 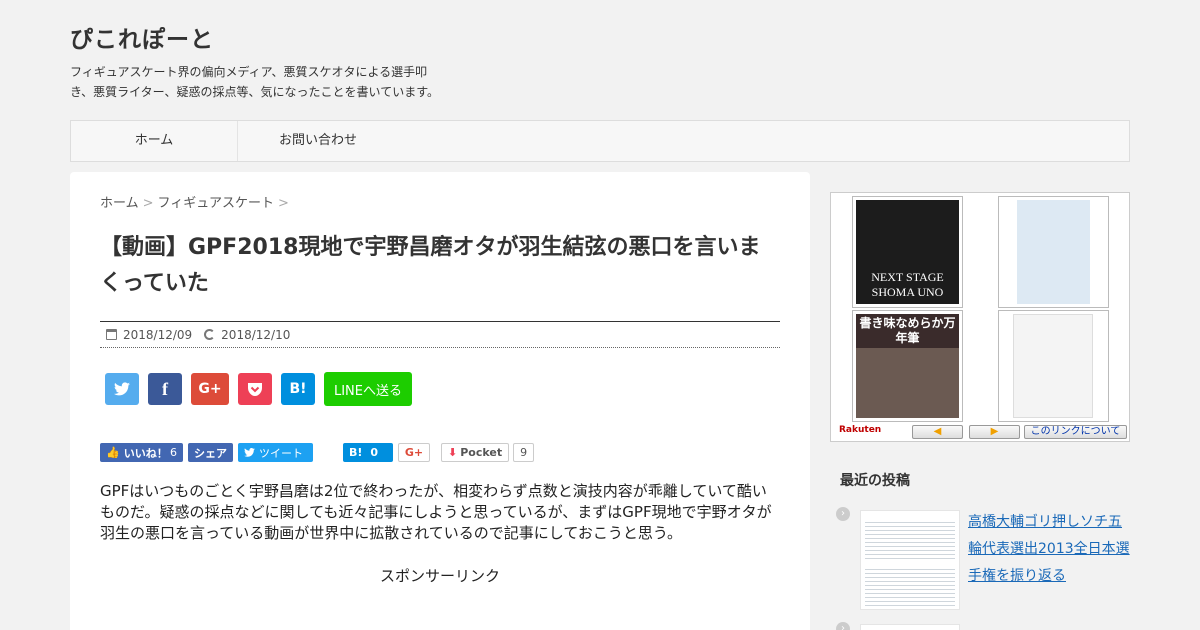 What do you see at coordinates (154, 141) in the screenshot?
I see `nav-item-home: ホーム` at bounding box center [154, 141].